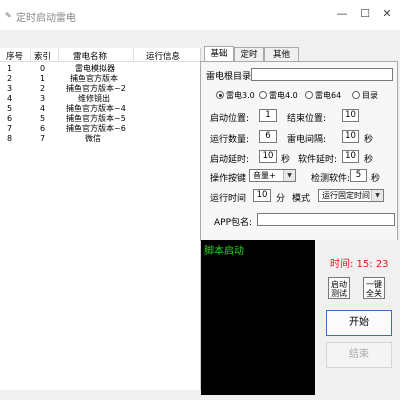  Describe the element at coordinates (281, 54) in the screenshot. I see `tab-other: 其他` at that location.